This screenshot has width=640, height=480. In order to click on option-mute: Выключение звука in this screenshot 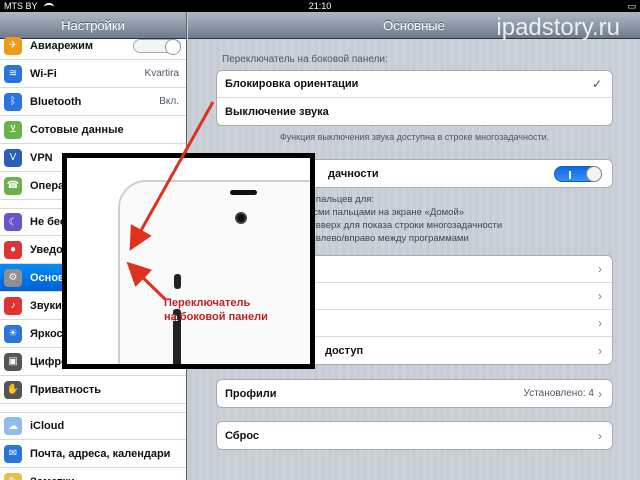, I will do `click(414, 111)`.